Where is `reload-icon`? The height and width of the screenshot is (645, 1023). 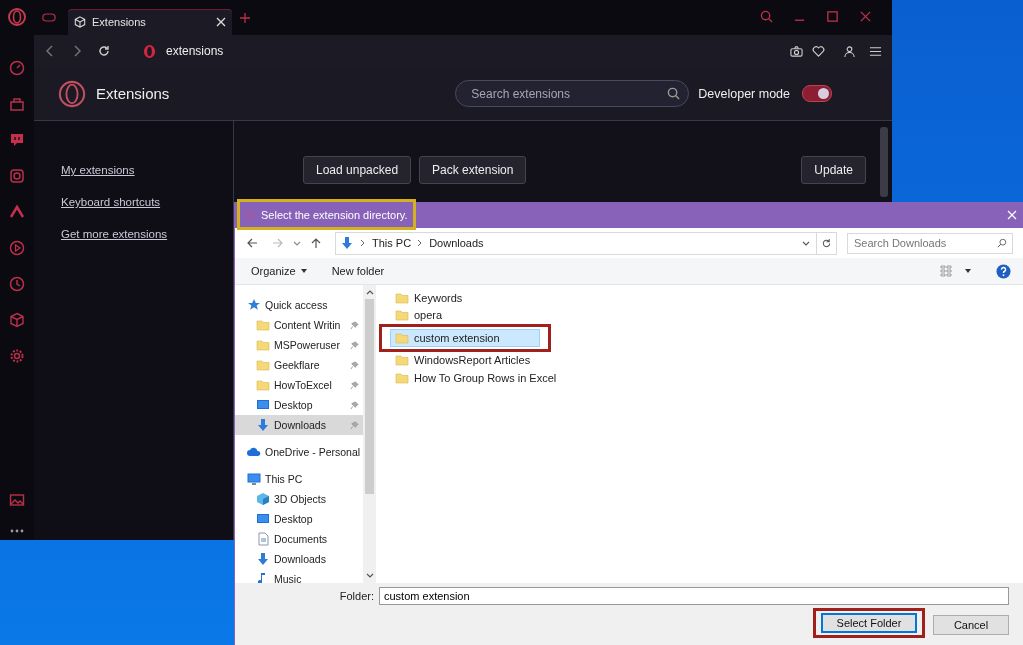
reload-icon is located at coordinates (104, 51).